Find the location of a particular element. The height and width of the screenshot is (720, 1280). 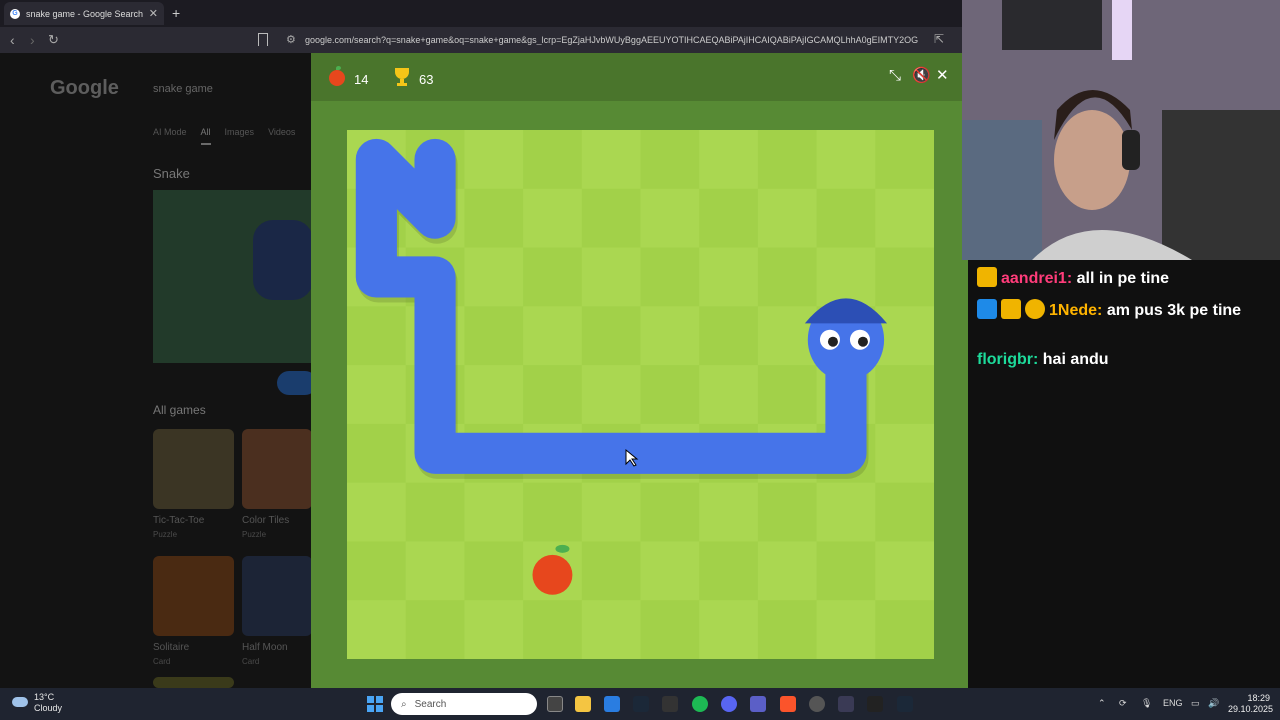

display-icon: ▭ is located at coordinates (1195, 703).